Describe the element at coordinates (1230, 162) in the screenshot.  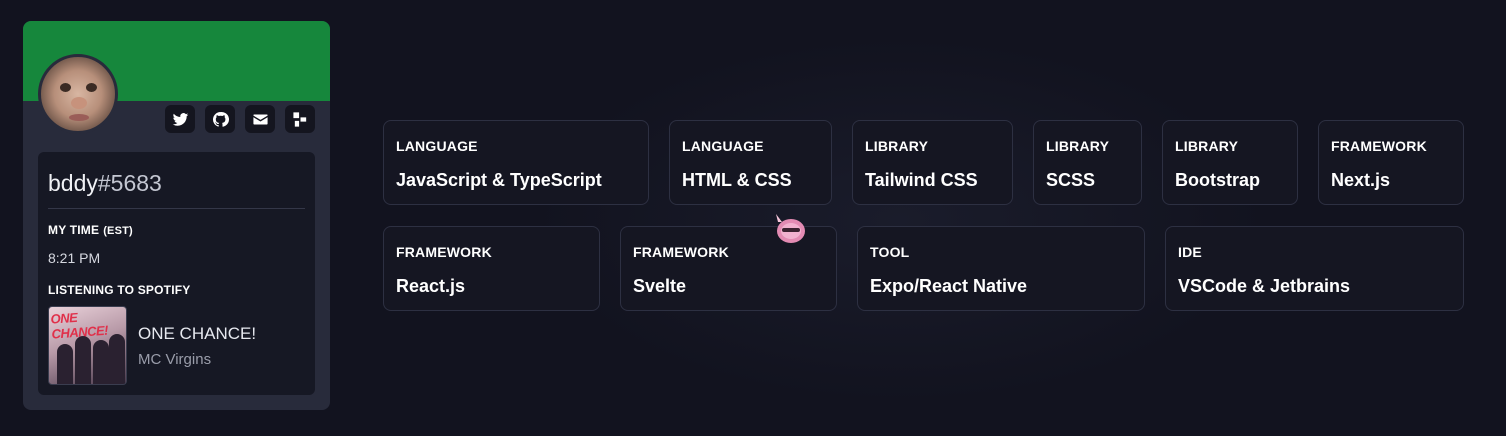
I see `tech-card: LIBRARY Bootstrap` at that location.